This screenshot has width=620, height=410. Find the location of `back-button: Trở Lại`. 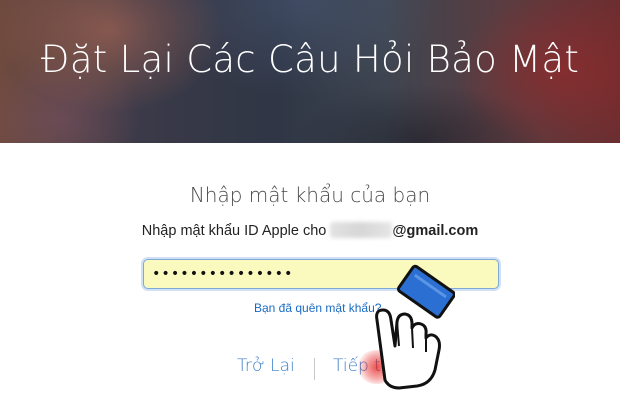

back-button: Trở Lại is located at coordinates (266, 366).